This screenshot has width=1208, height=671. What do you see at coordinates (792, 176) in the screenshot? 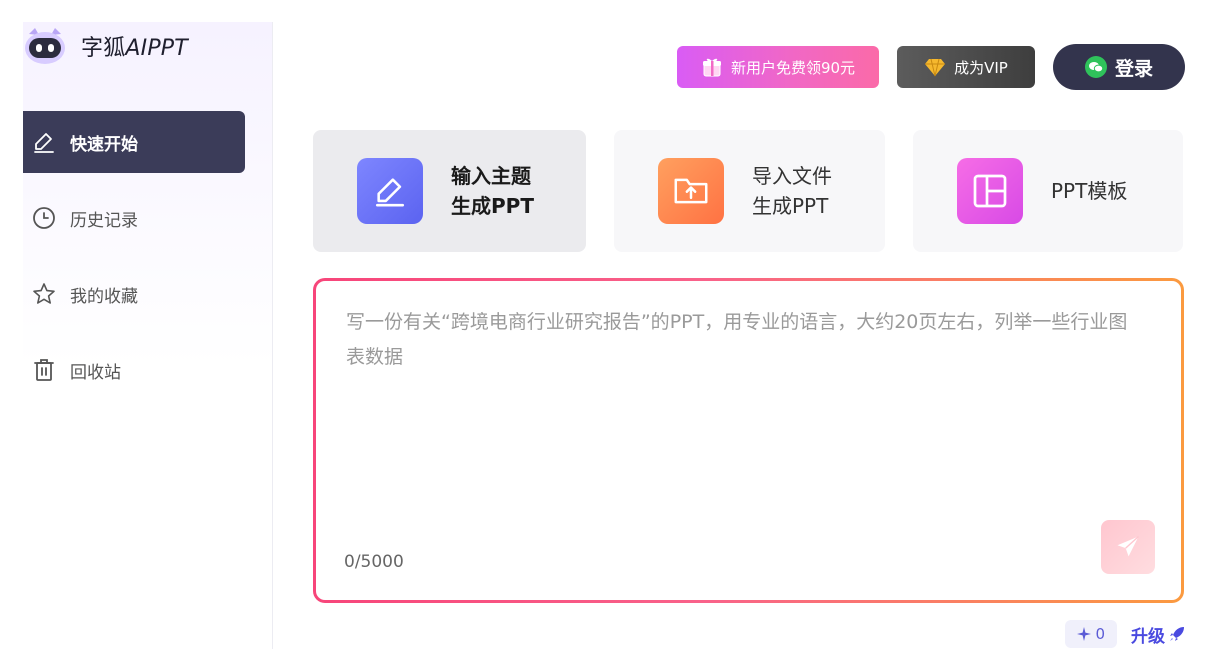
I see `mode-card-line1: 导入文件` at bounding box center [792, 176].